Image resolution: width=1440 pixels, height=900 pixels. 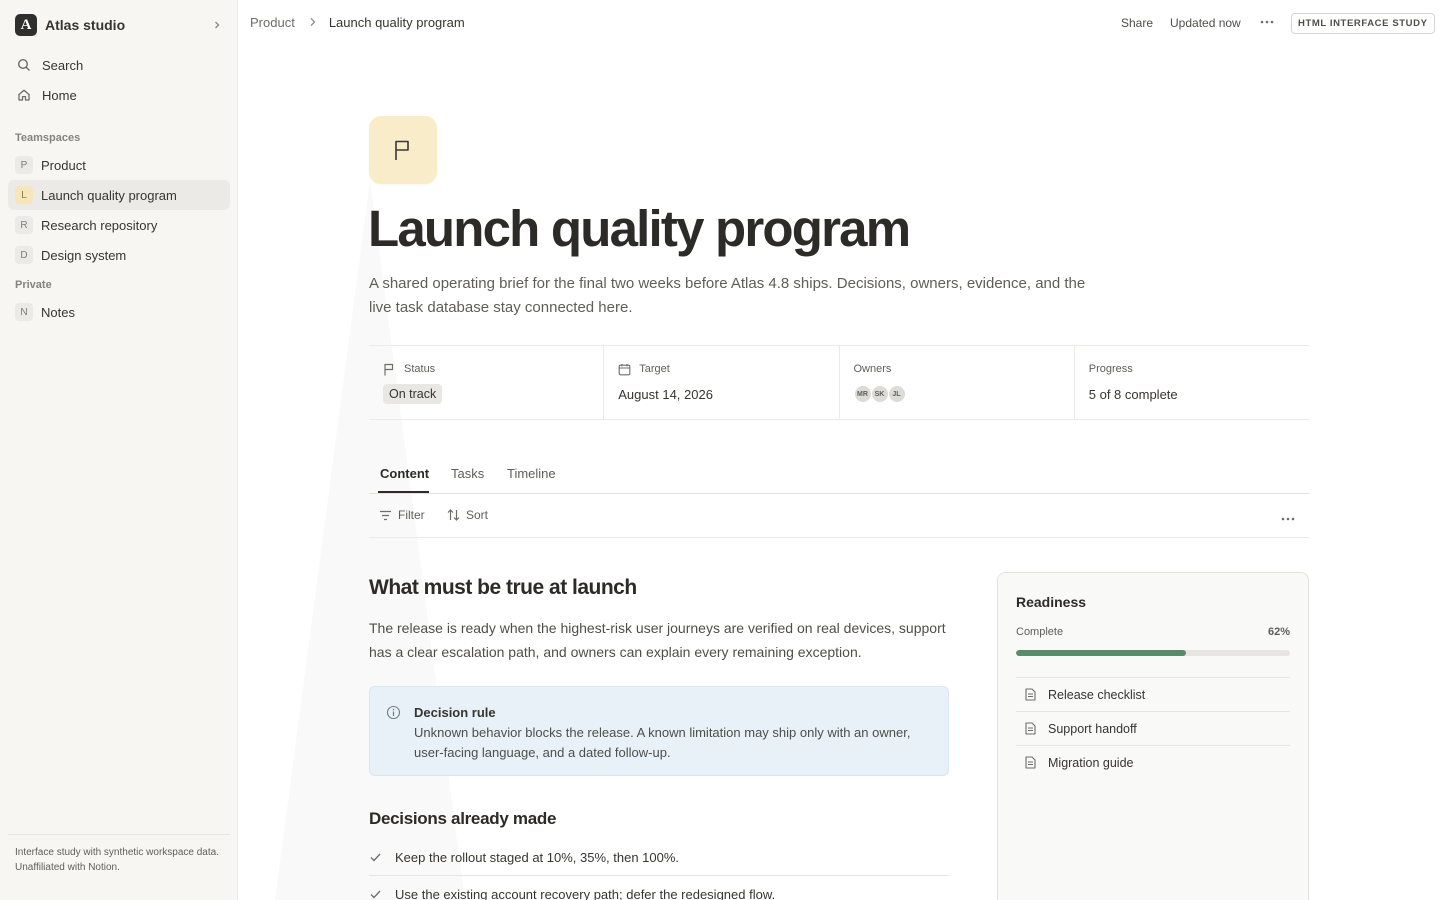 What do you see at coordinates (654, 369) in the screenshot?
I see `property-label: Target` at bounding box center [654, 369].